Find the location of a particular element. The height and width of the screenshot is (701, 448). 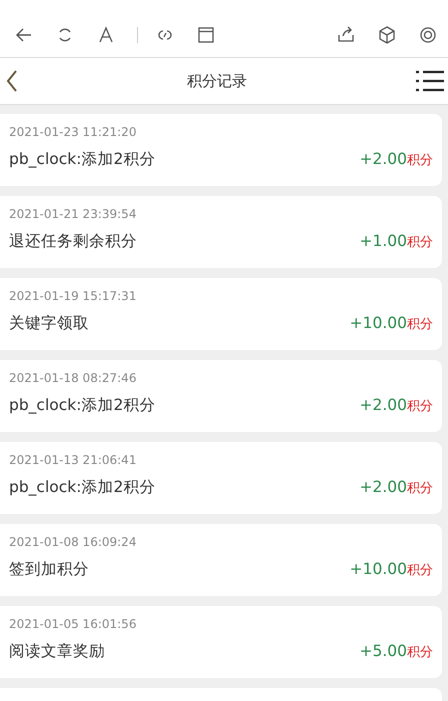

record-time: 2021-01-13 21:06:41 is located at coordinates (73, 460).